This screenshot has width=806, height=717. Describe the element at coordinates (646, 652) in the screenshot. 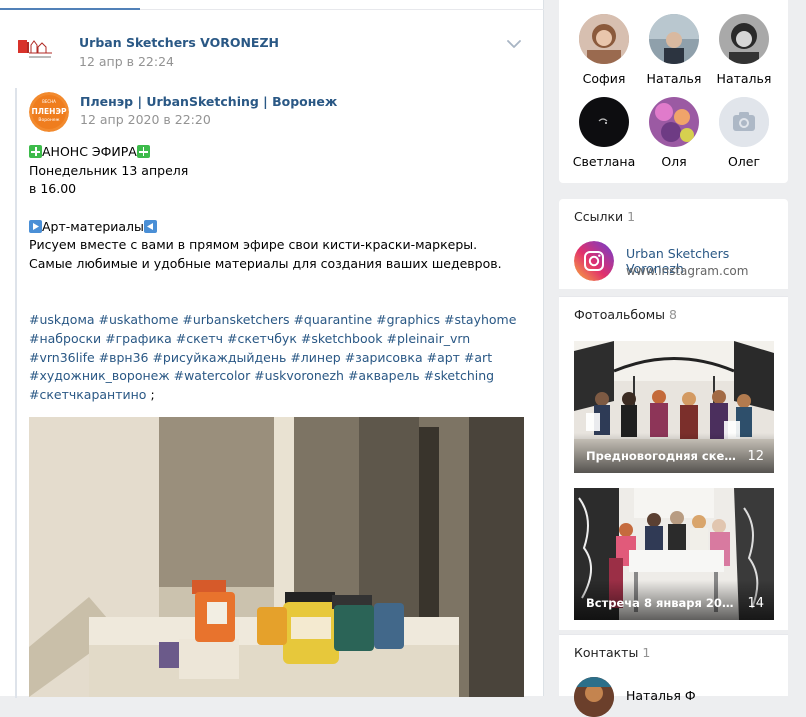

I see `contacts-count: 1` at that location.